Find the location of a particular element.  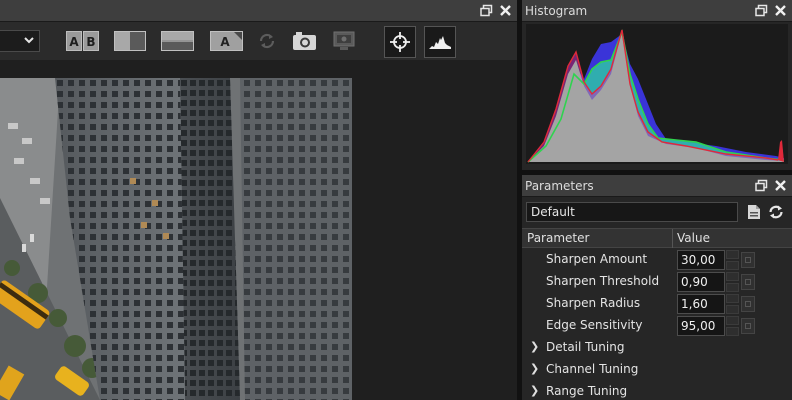

split-vertical-icon is located at coordinates (130, 41).